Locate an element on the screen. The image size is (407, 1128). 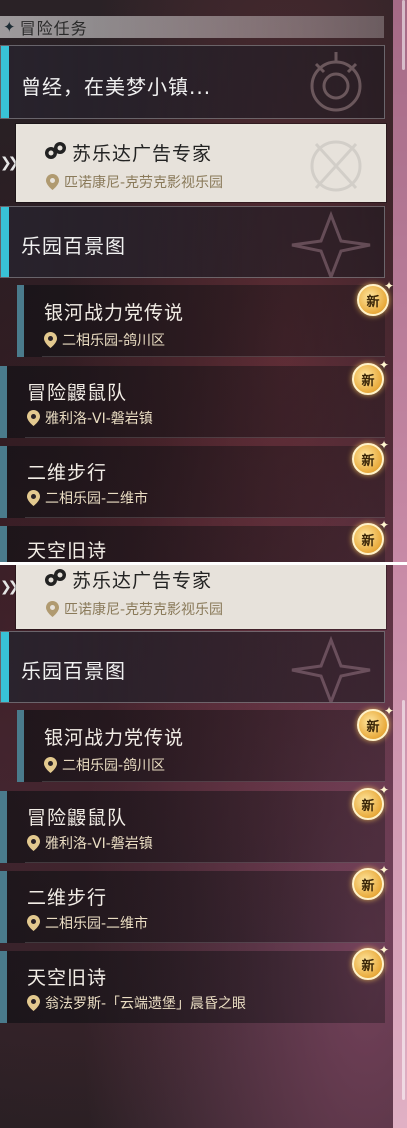
scrollbar-thumb-top is located at coordinates (403, 35).